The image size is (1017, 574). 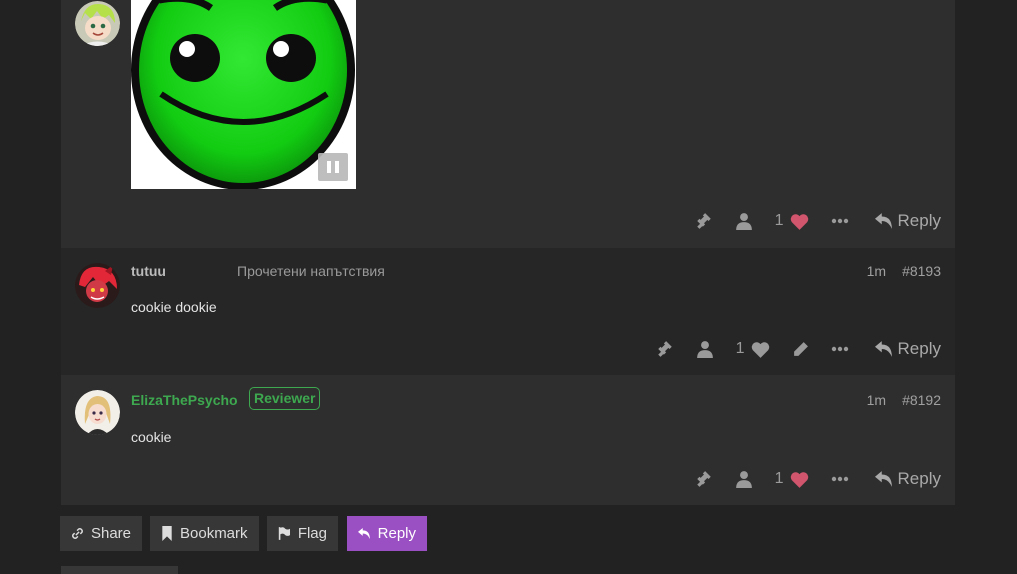 What do you see at coordinates (184, 400) in the screenshot?
I see `username: ElizaThePsycho` at bounding box center [184, 400].